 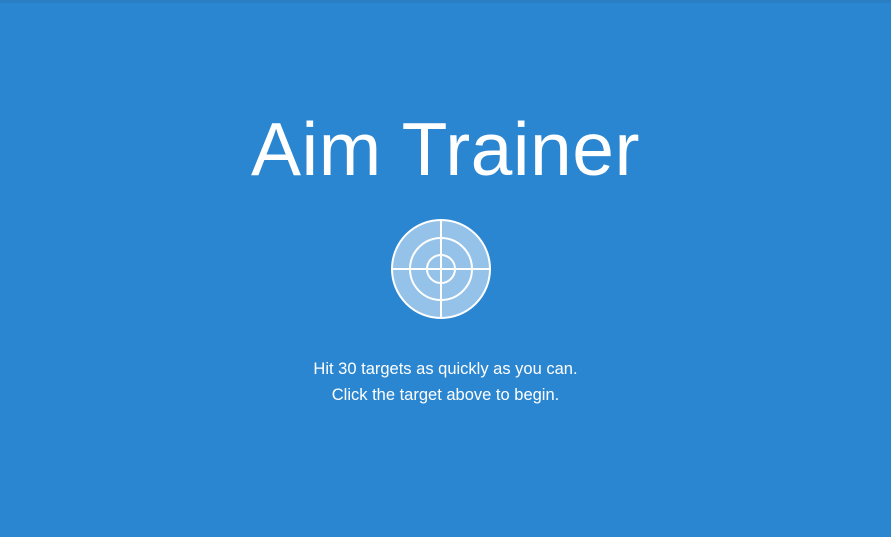 What do you see at coordinates (445, 149) in the screenshot?
I see `game-title: Aim Trainer` at bounding box center [445, 149].